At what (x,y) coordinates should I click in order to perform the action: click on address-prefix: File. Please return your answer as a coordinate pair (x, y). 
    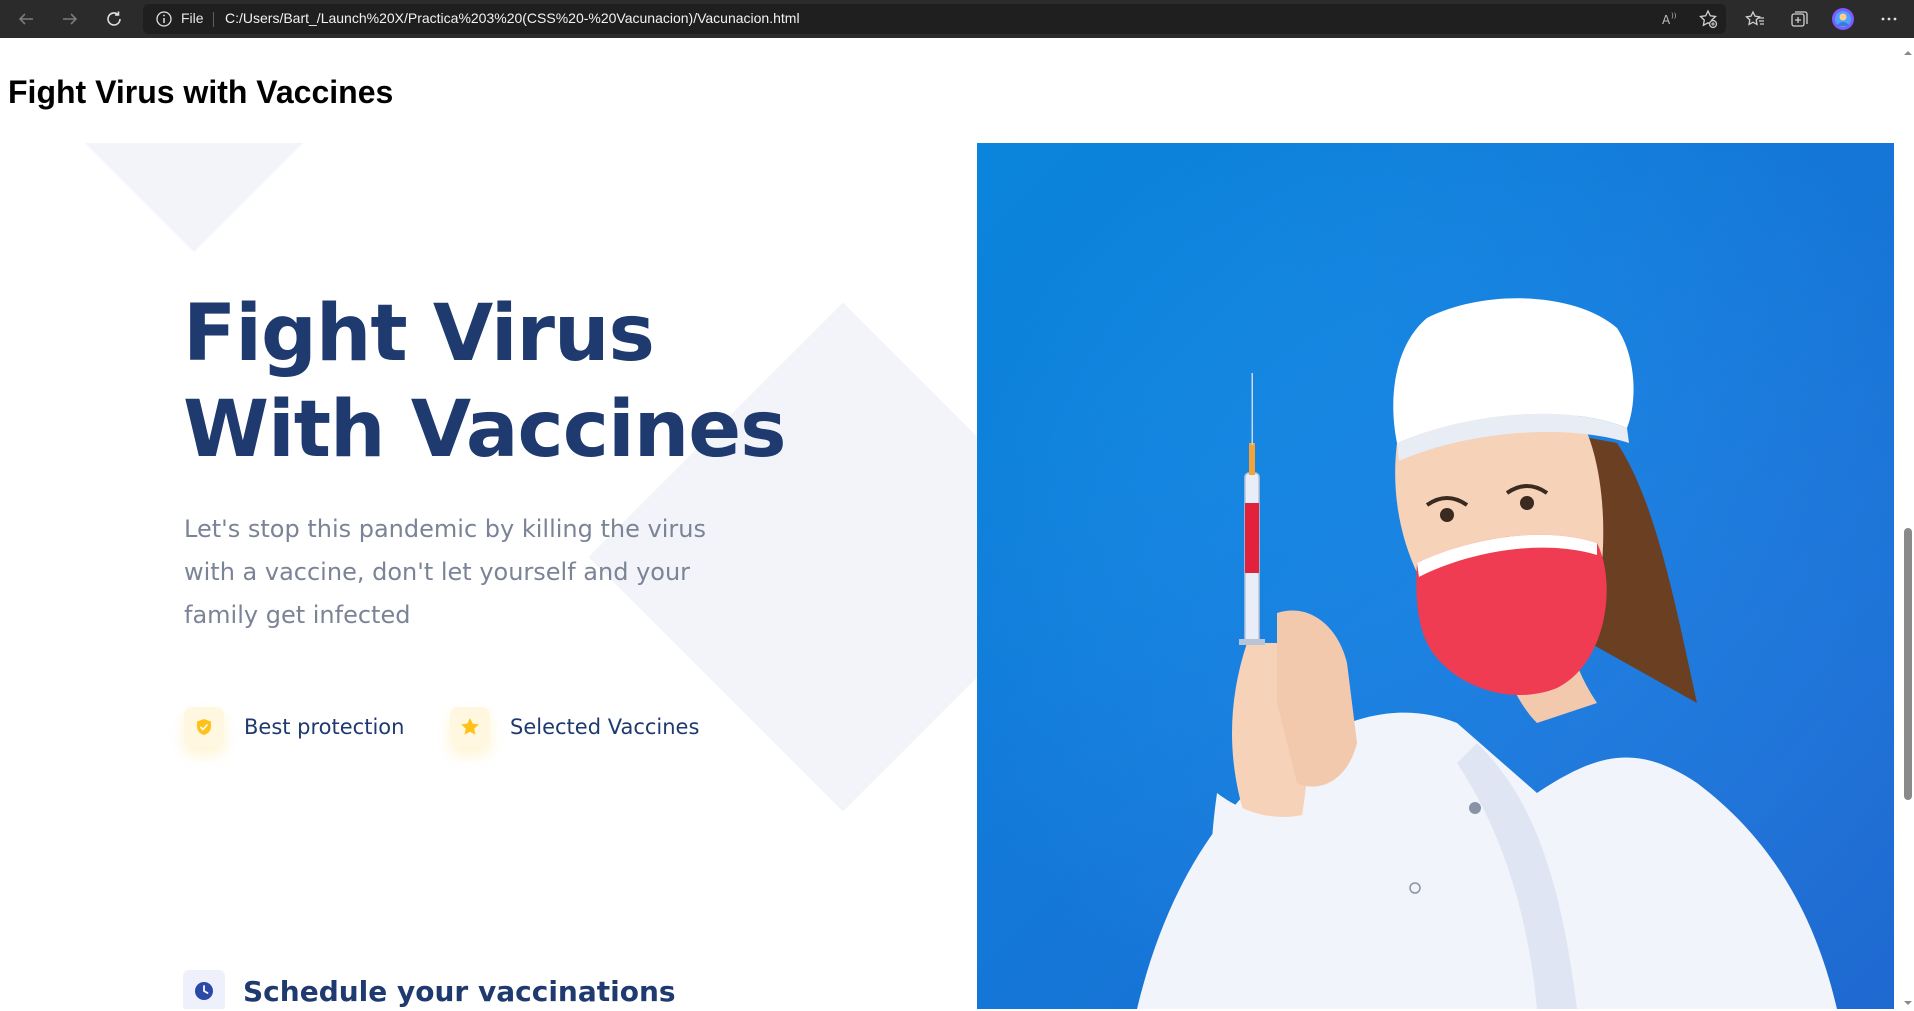
    Looking at the image, I should click on (192, 18).